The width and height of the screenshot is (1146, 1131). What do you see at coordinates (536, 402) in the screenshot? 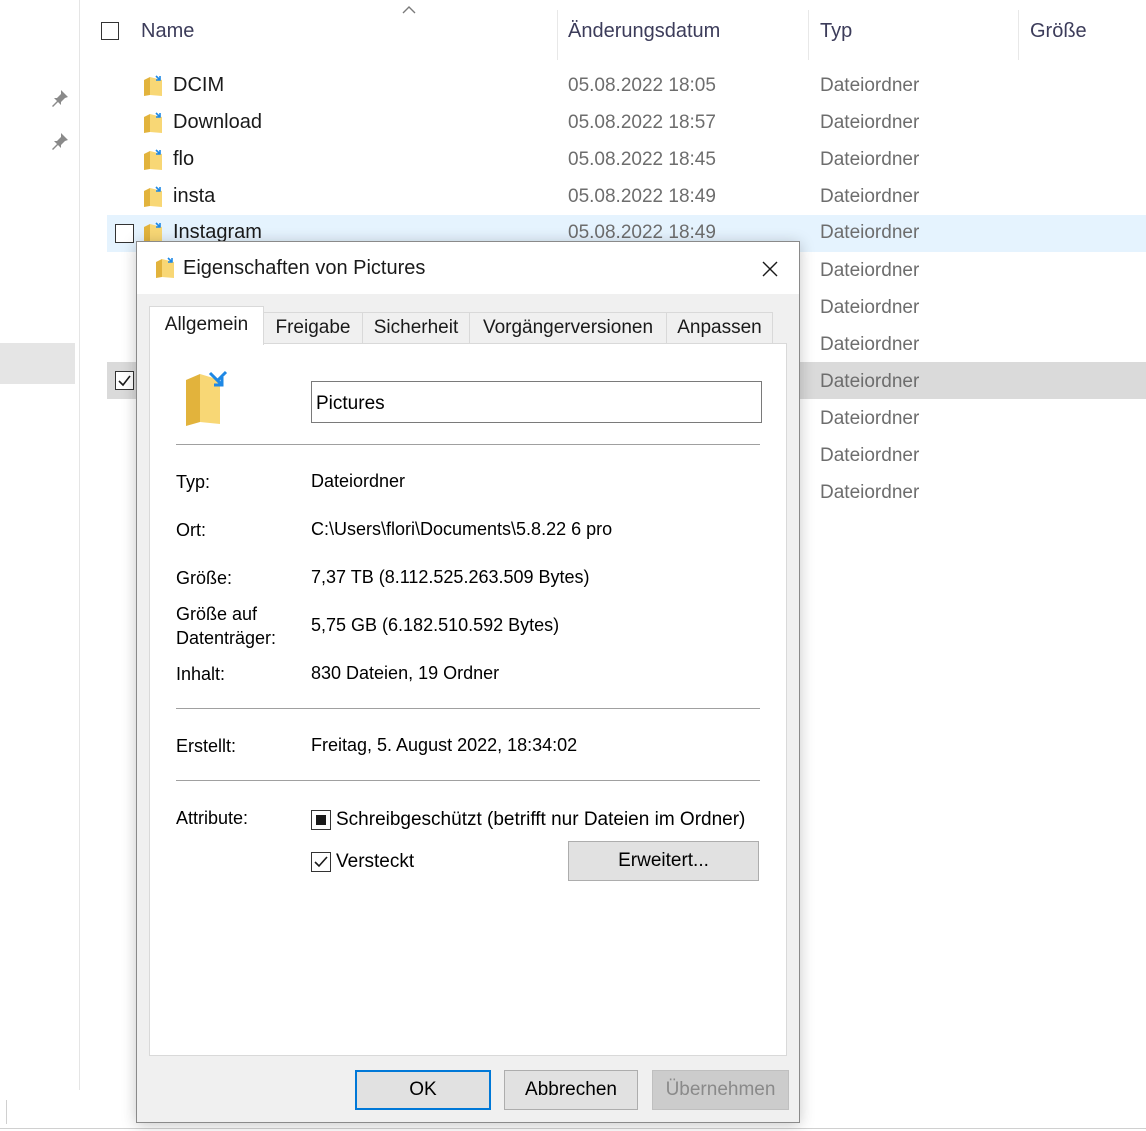
I see `folder-name-input` at bounding box center [536, 402].